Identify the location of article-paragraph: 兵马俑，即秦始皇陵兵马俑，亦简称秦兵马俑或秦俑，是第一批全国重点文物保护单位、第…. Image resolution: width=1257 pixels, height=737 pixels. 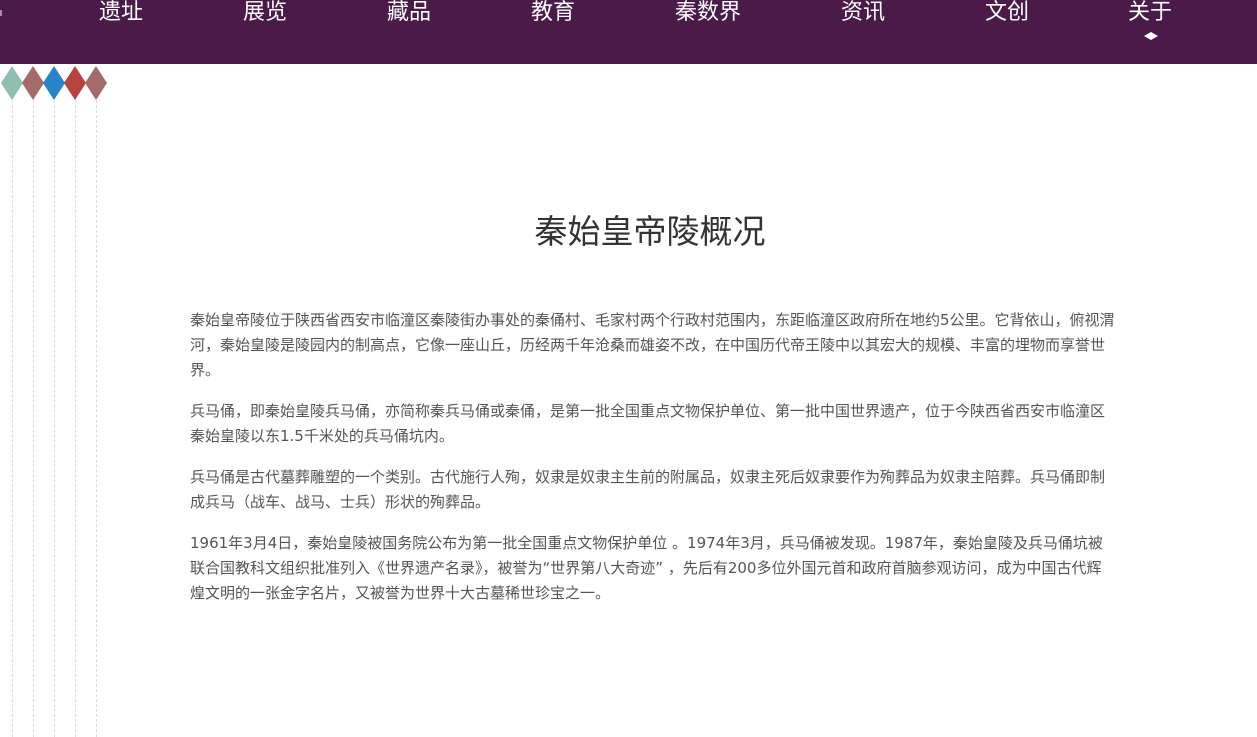
(648, 423).